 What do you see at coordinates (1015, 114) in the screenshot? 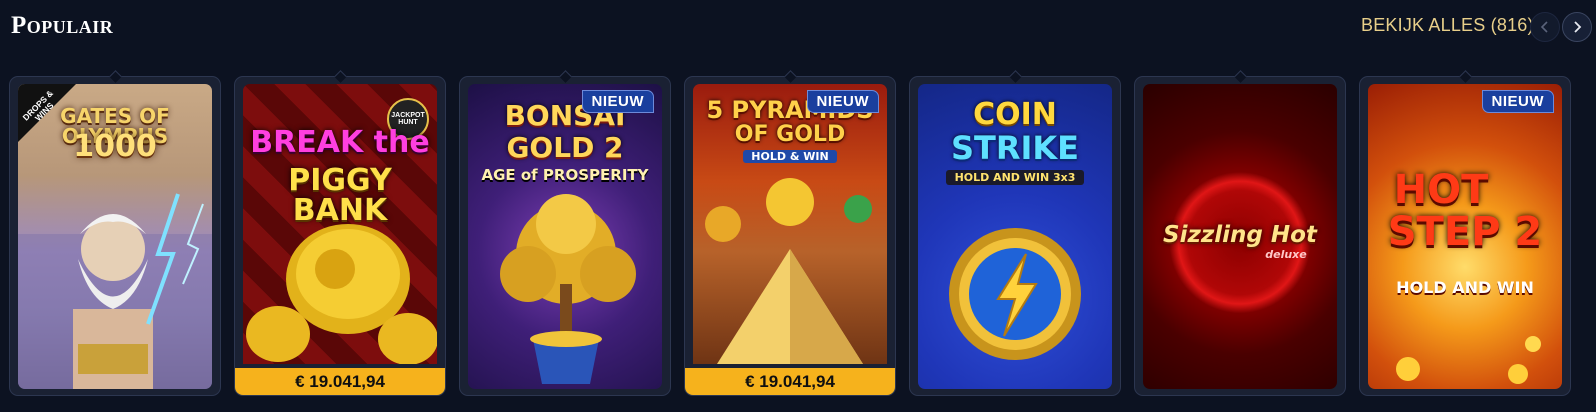
I see `game-art-title: COIN` at bounding box center [1015, 114].